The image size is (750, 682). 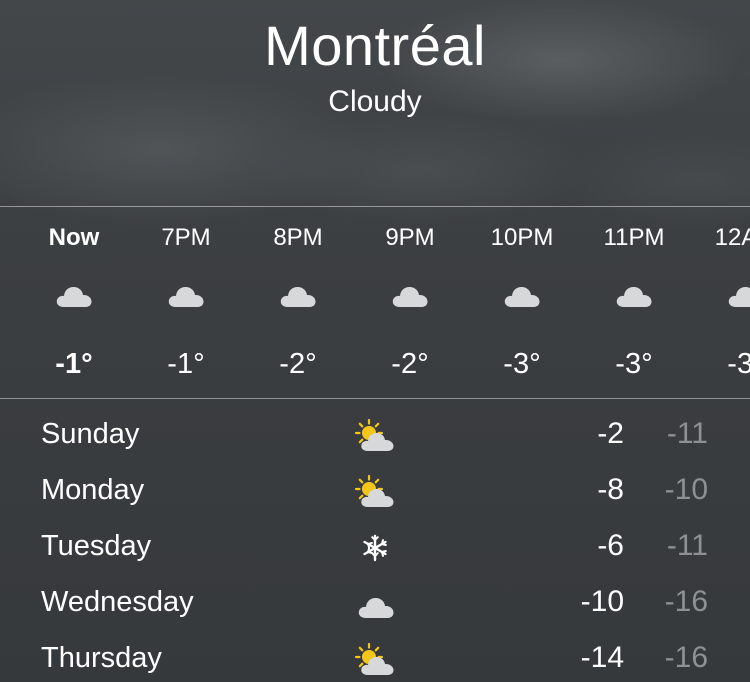 I want to click on hourly-item: Now -1°, so click(x=74, y=302).